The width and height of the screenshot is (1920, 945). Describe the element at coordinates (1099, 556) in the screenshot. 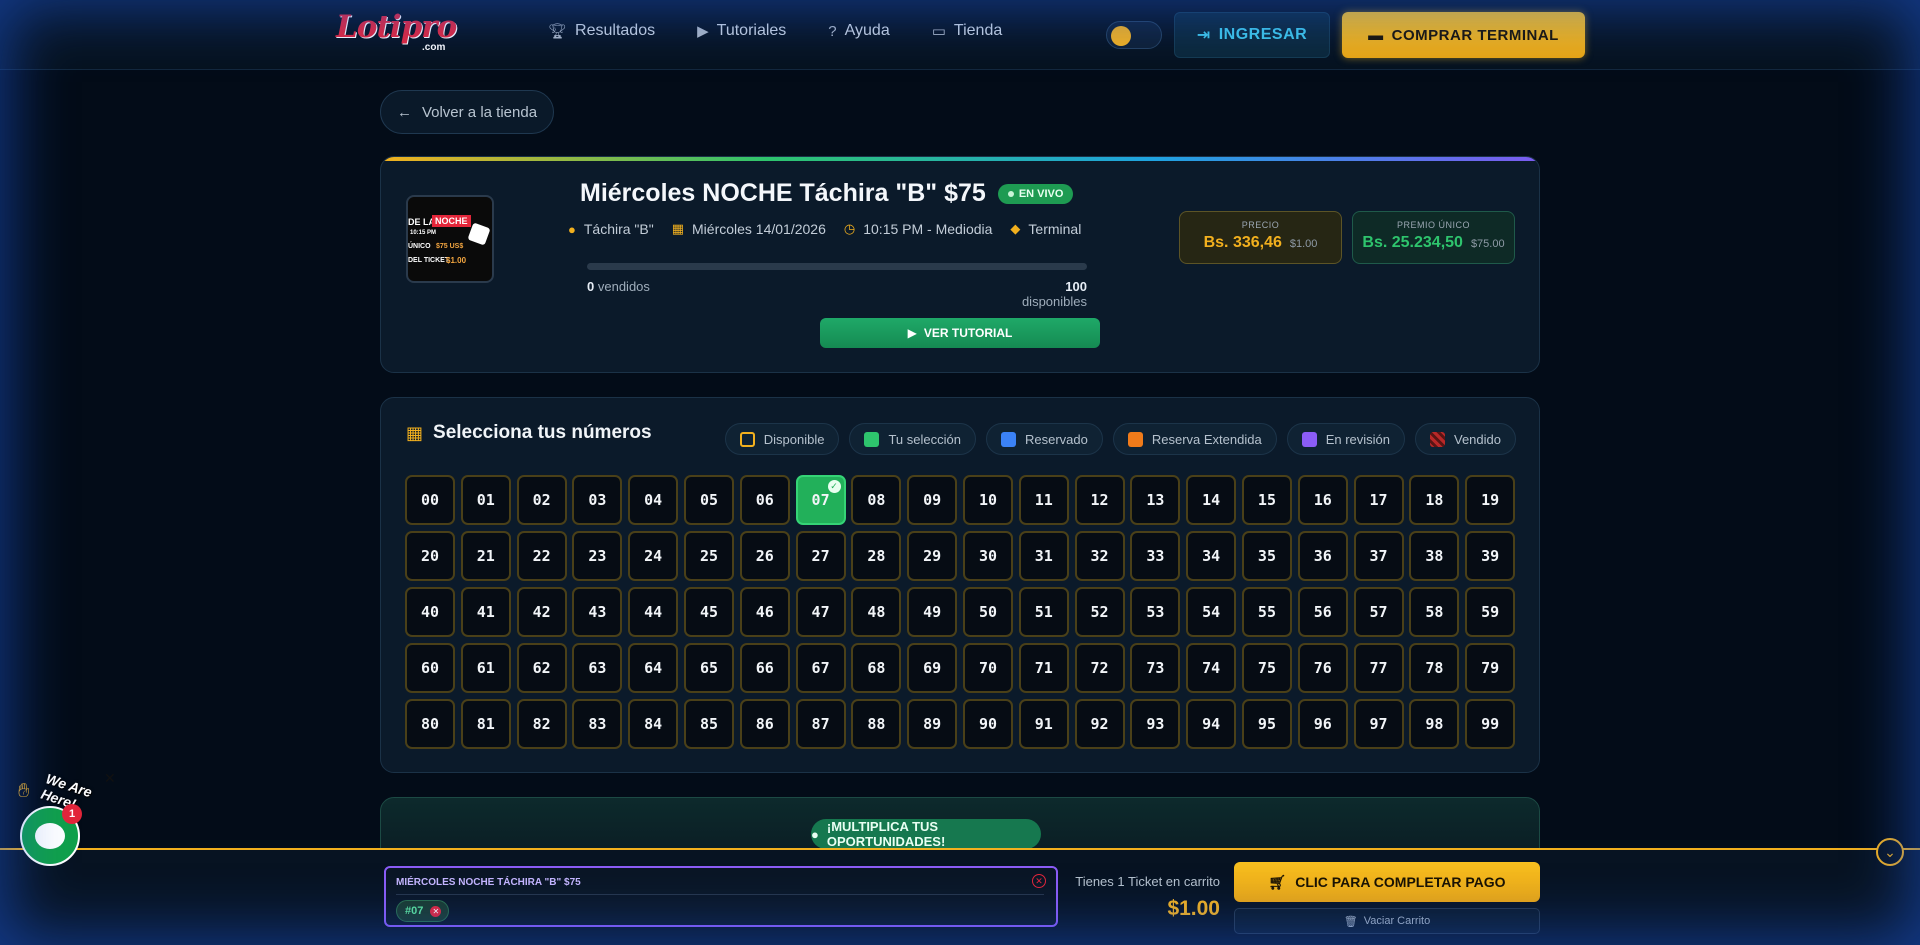

I see `number-cell: 32` at that location.